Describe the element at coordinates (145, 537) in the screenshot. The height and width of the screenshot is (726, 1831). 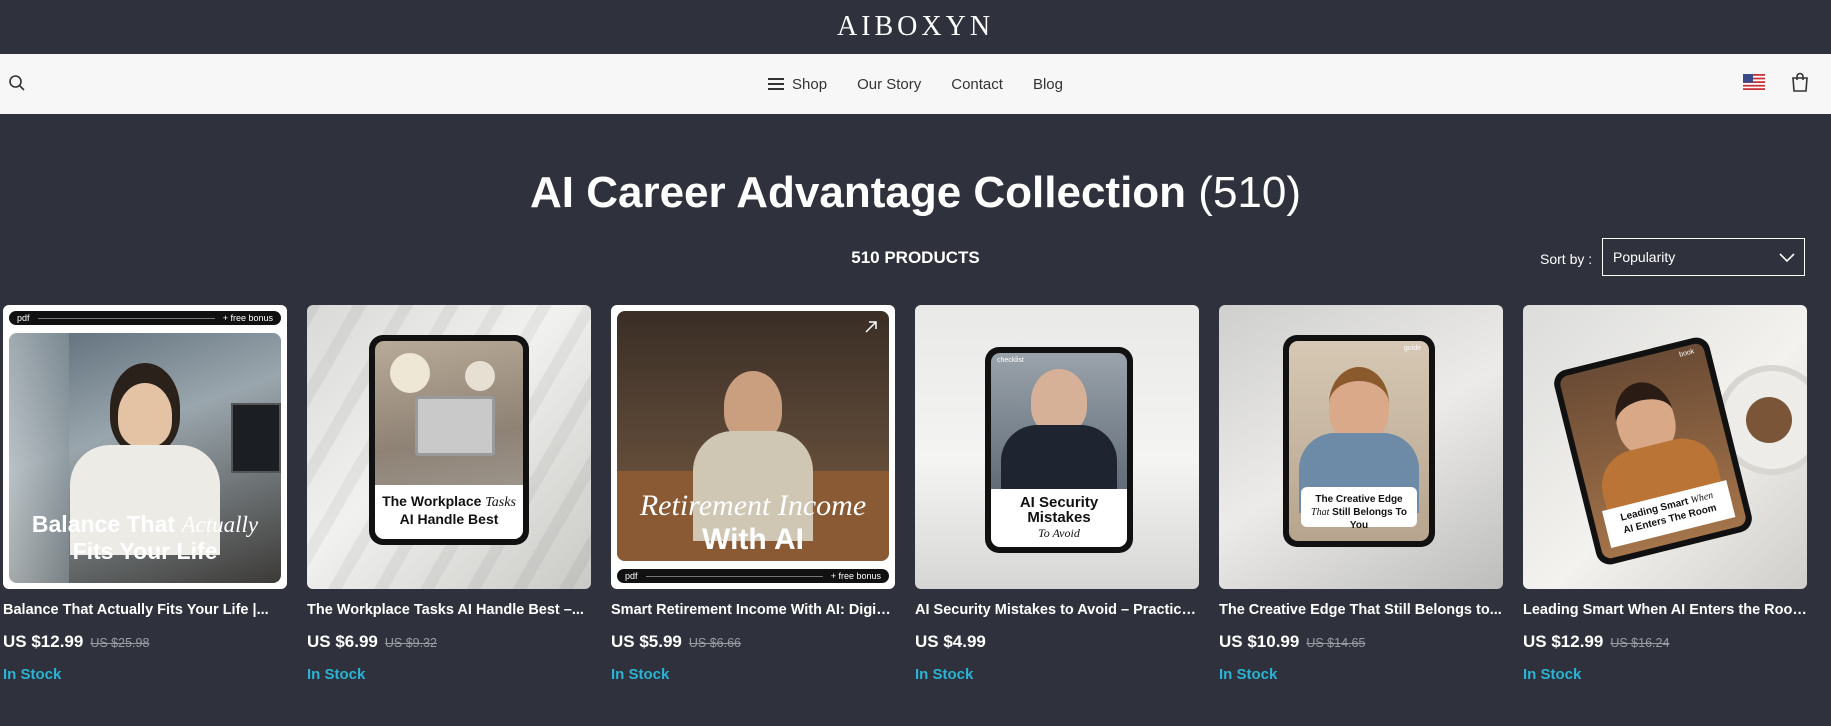
I see `thumb-caption: Balance That Actually Fits Your Life` at that location.